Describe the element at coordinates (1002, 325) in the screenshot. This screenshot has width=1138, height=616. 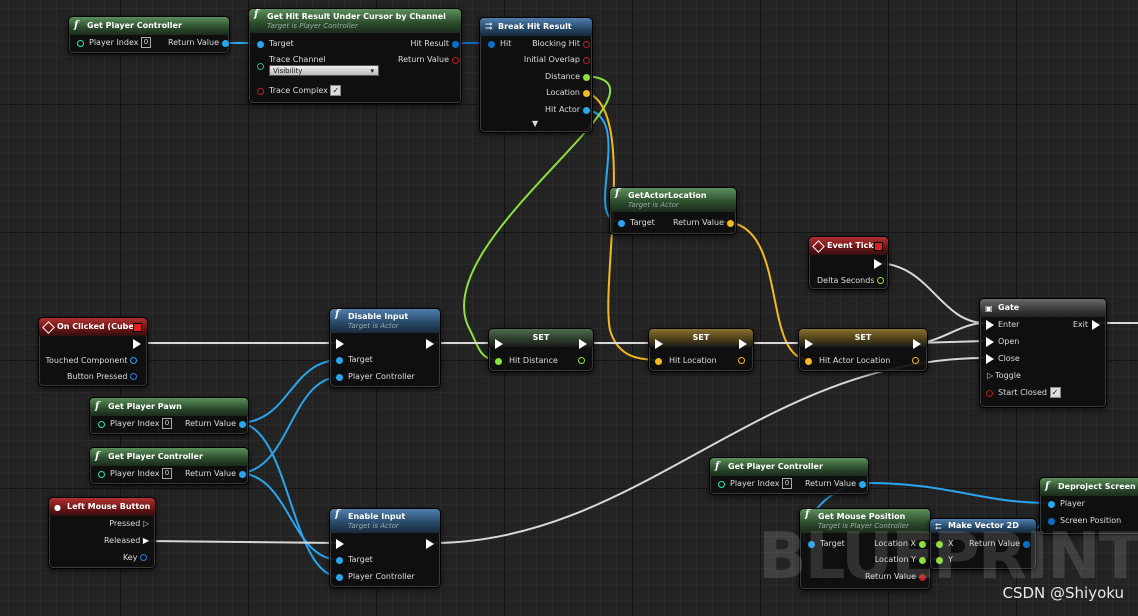
I see `enter-pin: Enter` at that location.